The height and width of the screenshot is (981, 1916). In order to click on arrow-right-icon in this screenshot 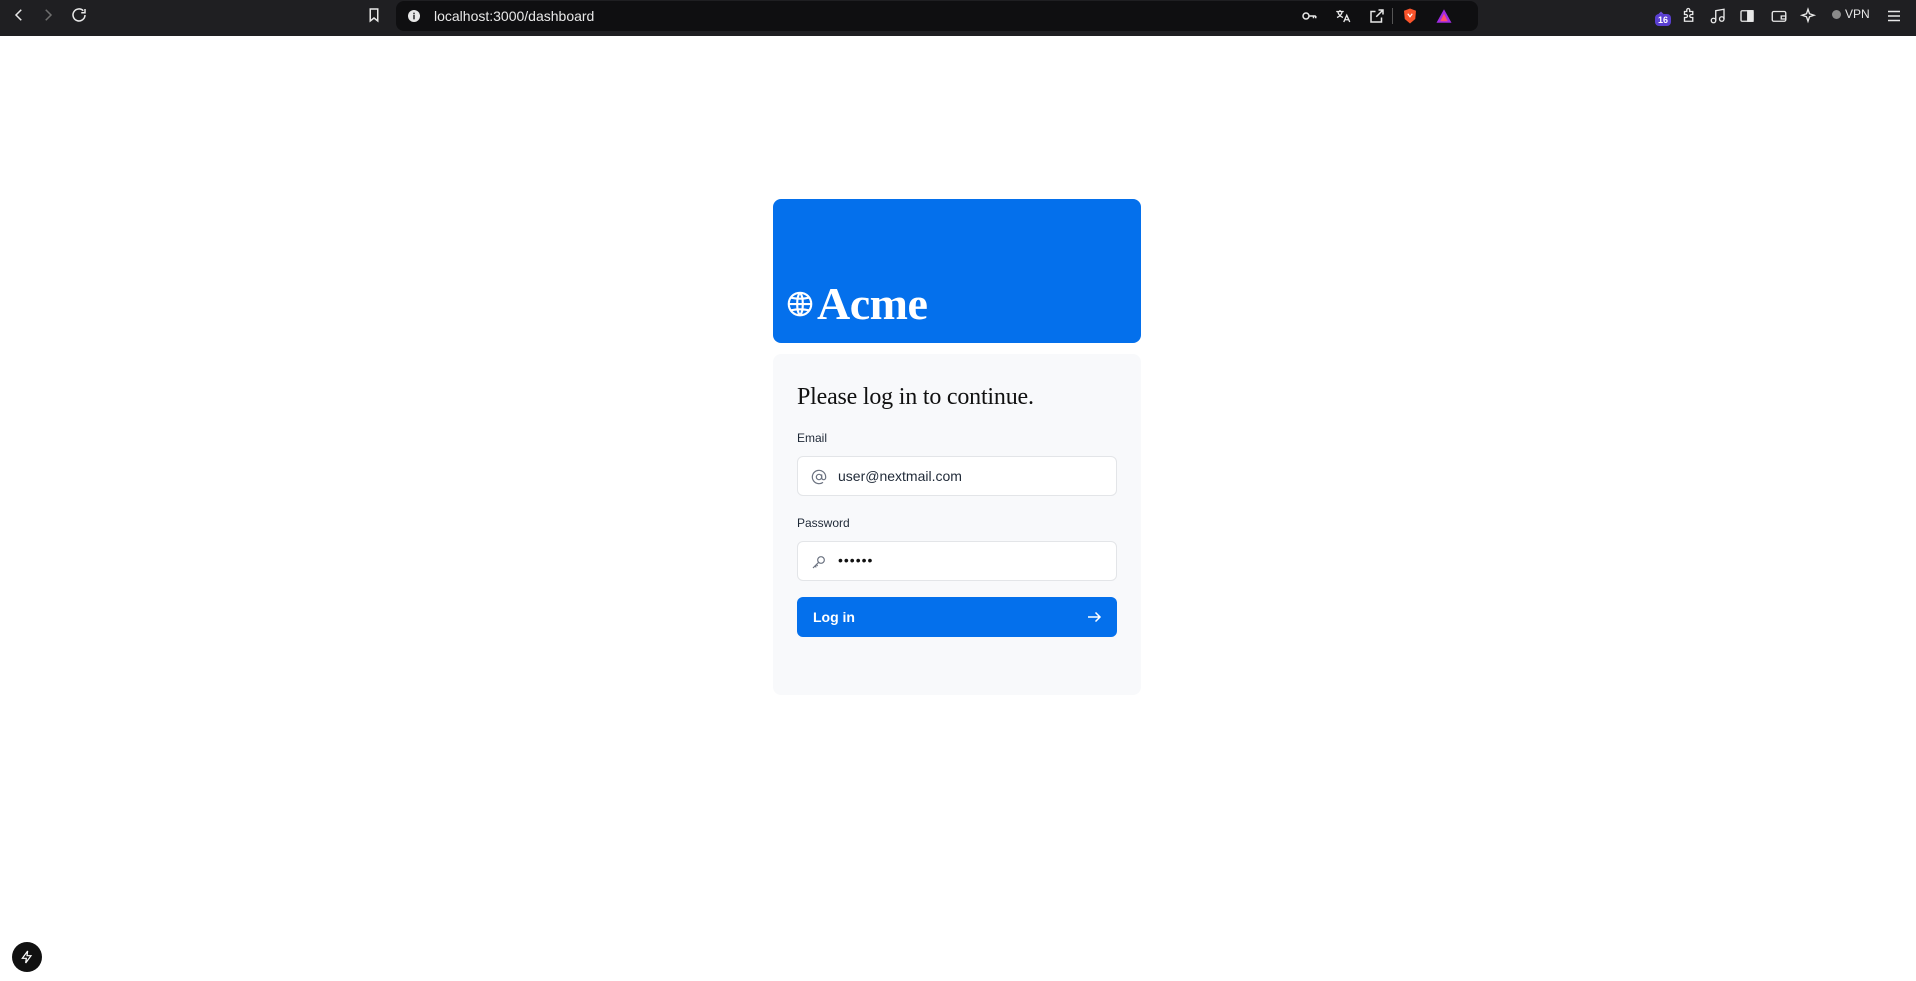, I will do `click(1095, 617)`.